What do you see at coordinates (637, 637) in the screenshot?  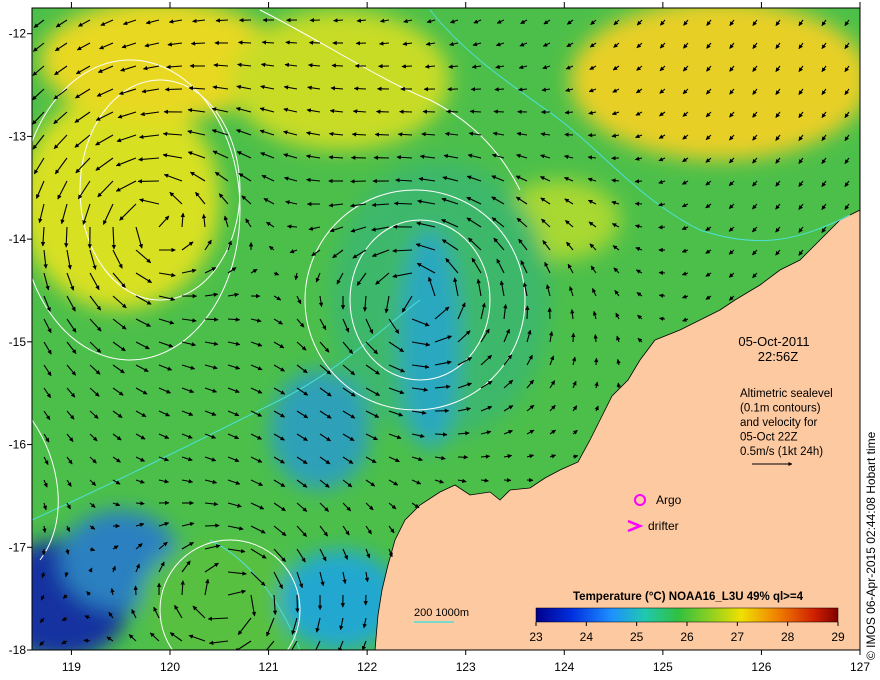 I see `colorbar-tick-label: 25` at bounding box center [637, 637].